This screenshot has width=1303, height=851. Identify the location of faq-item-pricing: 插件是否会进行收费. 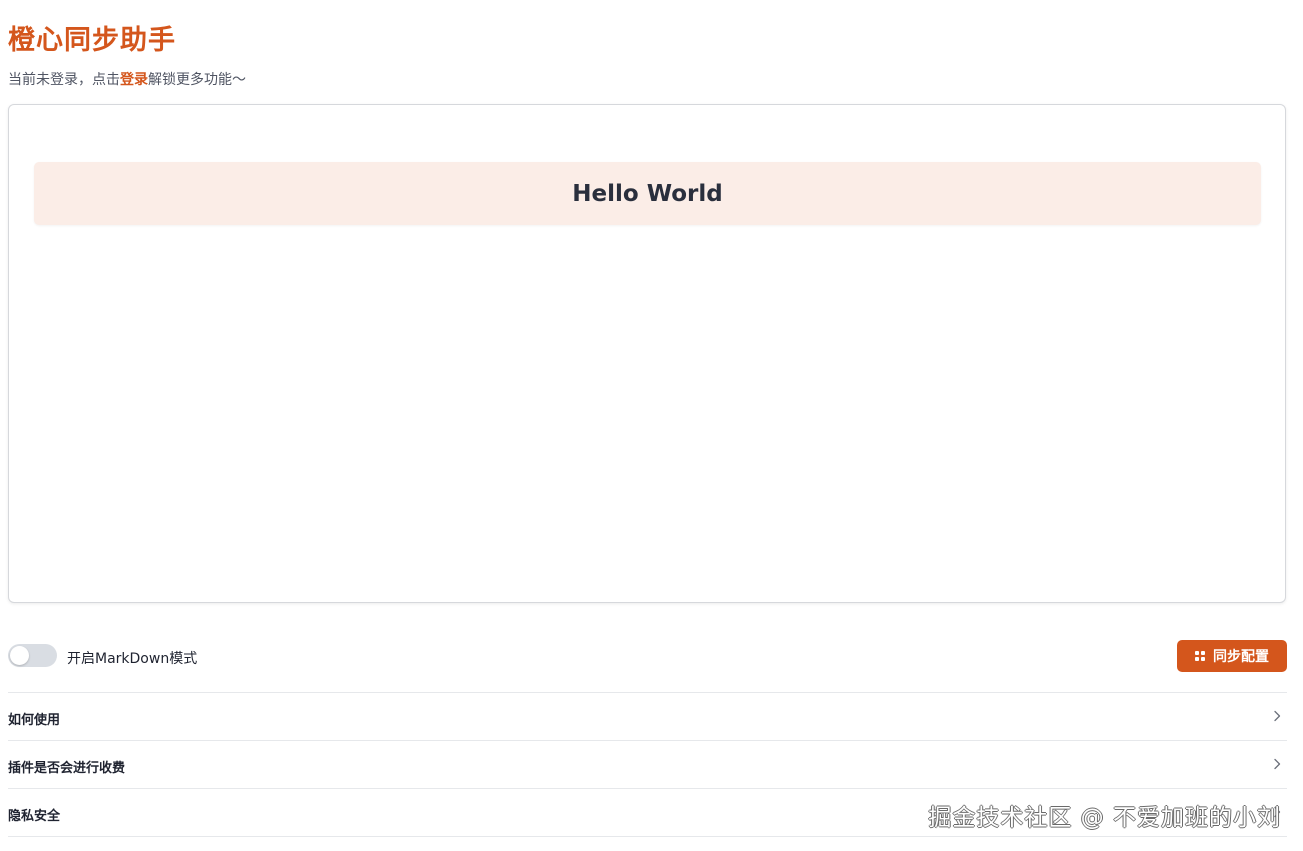
(647, 765).